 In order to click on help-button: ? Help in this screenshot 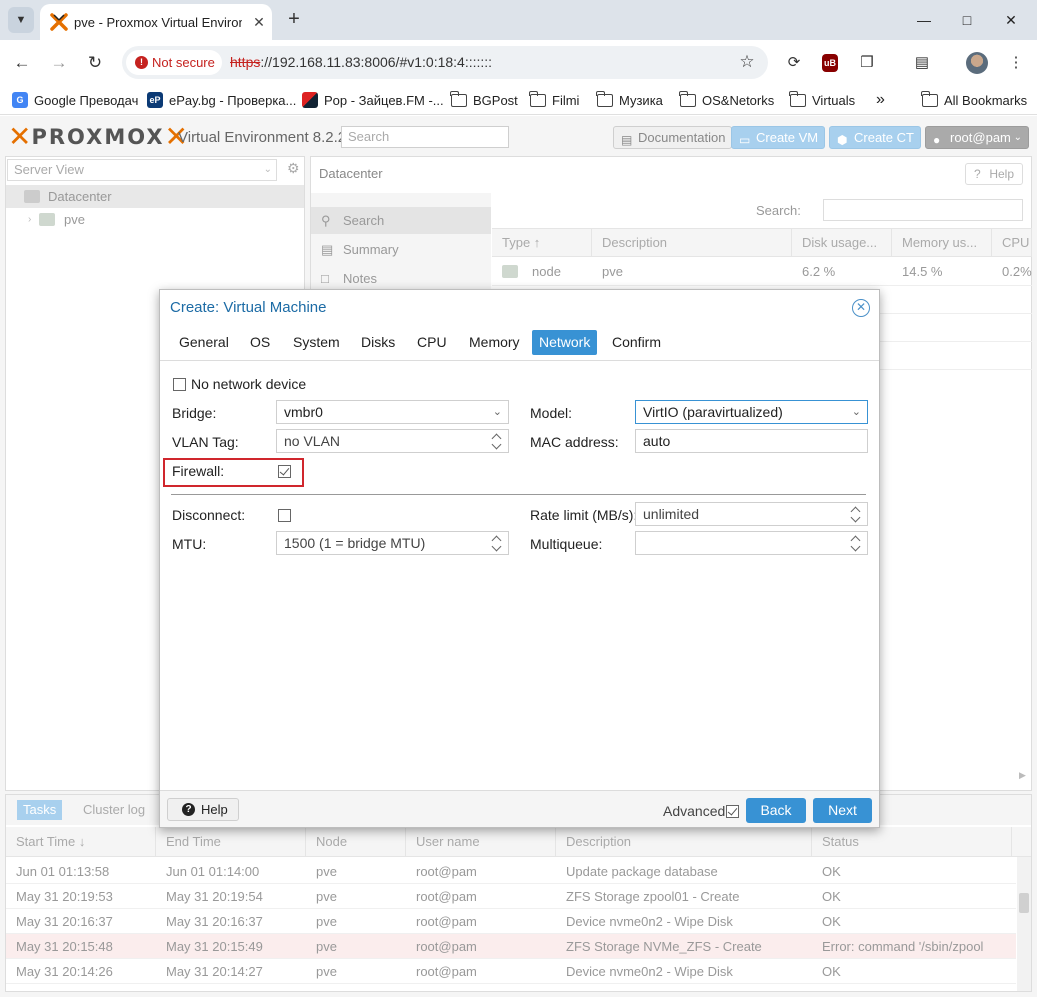, I will do `click(203, 809)`.